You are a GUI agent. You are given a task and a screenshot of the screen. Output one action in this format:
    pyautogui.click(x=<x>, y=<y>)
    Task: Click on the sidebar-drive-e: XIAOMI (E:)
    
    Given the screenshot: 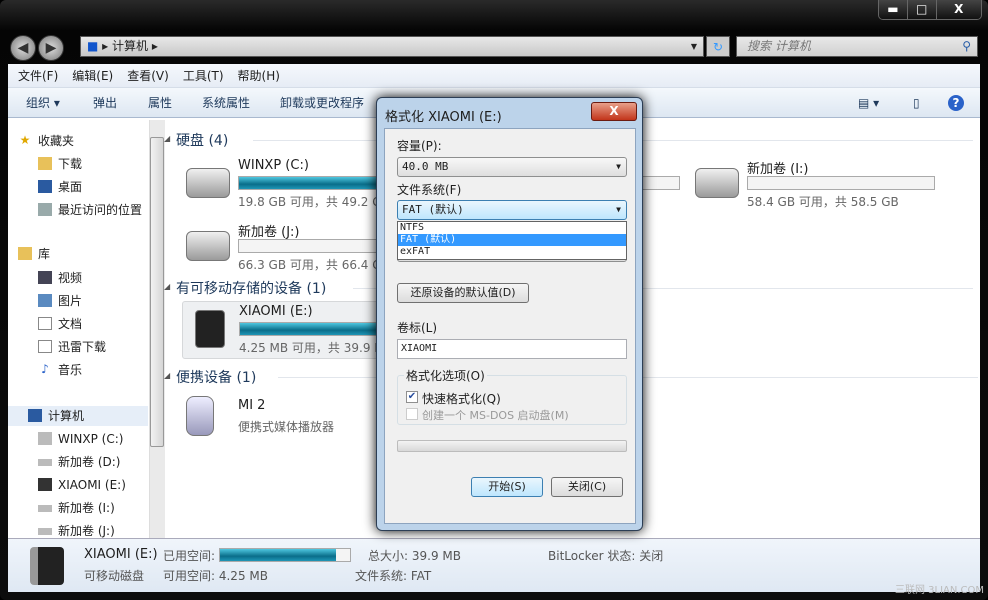 What is the action you would take?
    pyautogui.click(x=82, y=485)
    